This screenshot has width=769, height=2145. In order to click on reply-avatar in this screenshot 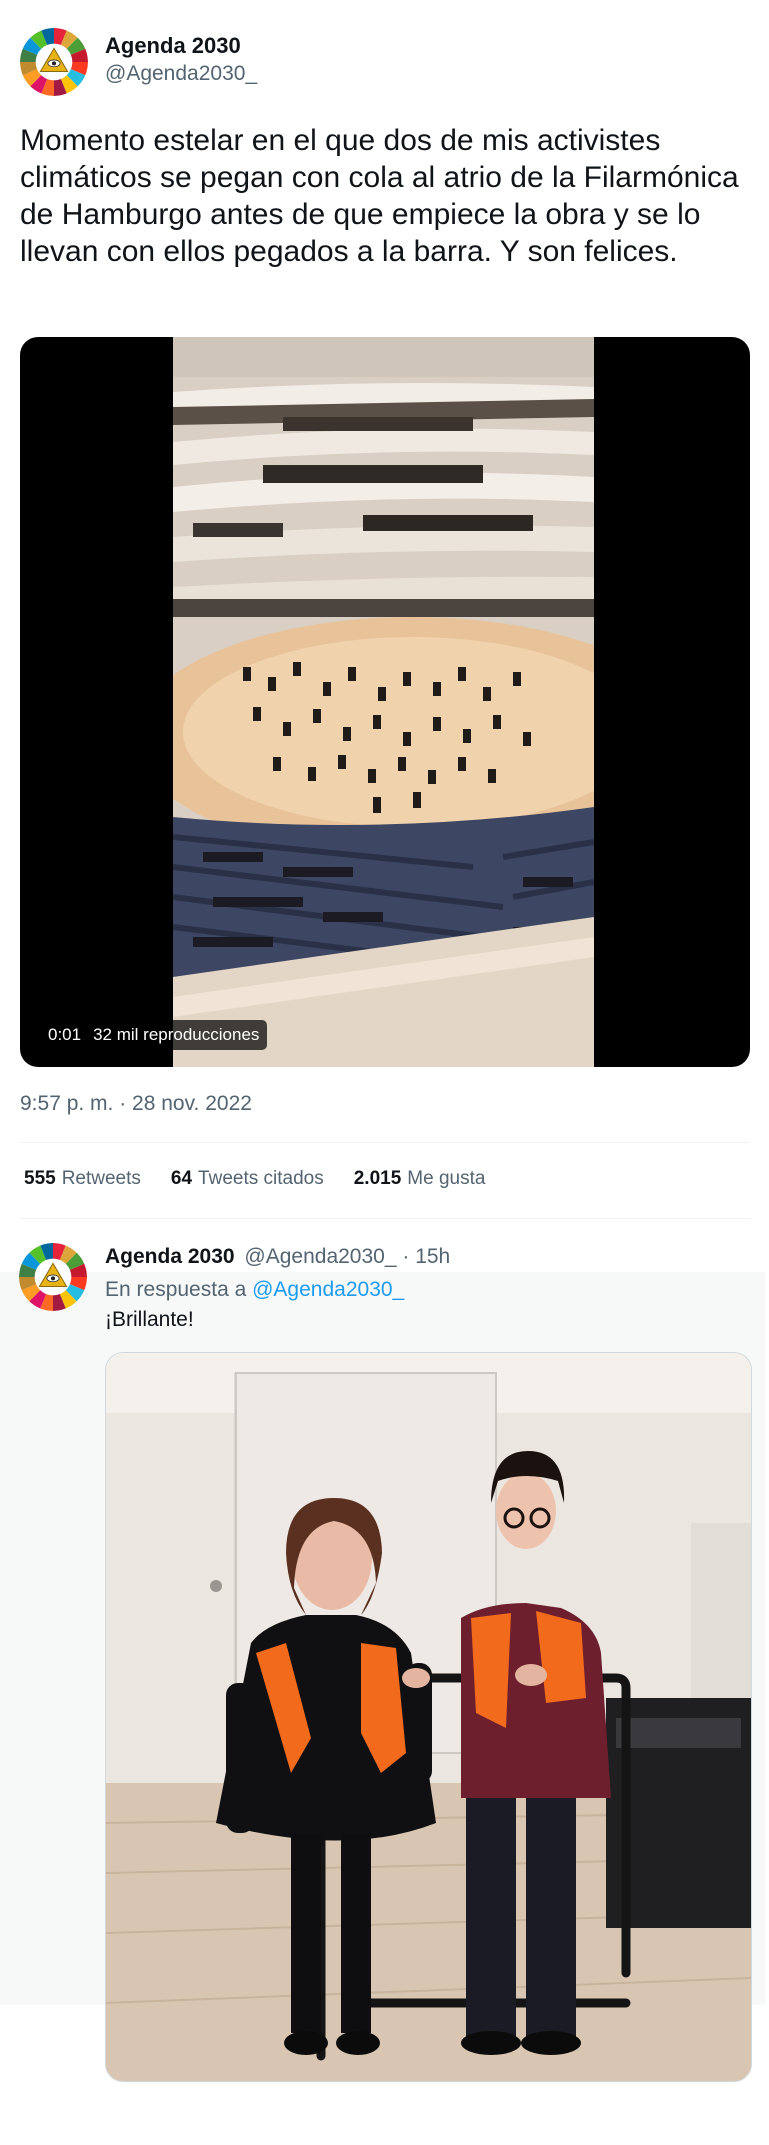, I will do `click(53, 1277)`.